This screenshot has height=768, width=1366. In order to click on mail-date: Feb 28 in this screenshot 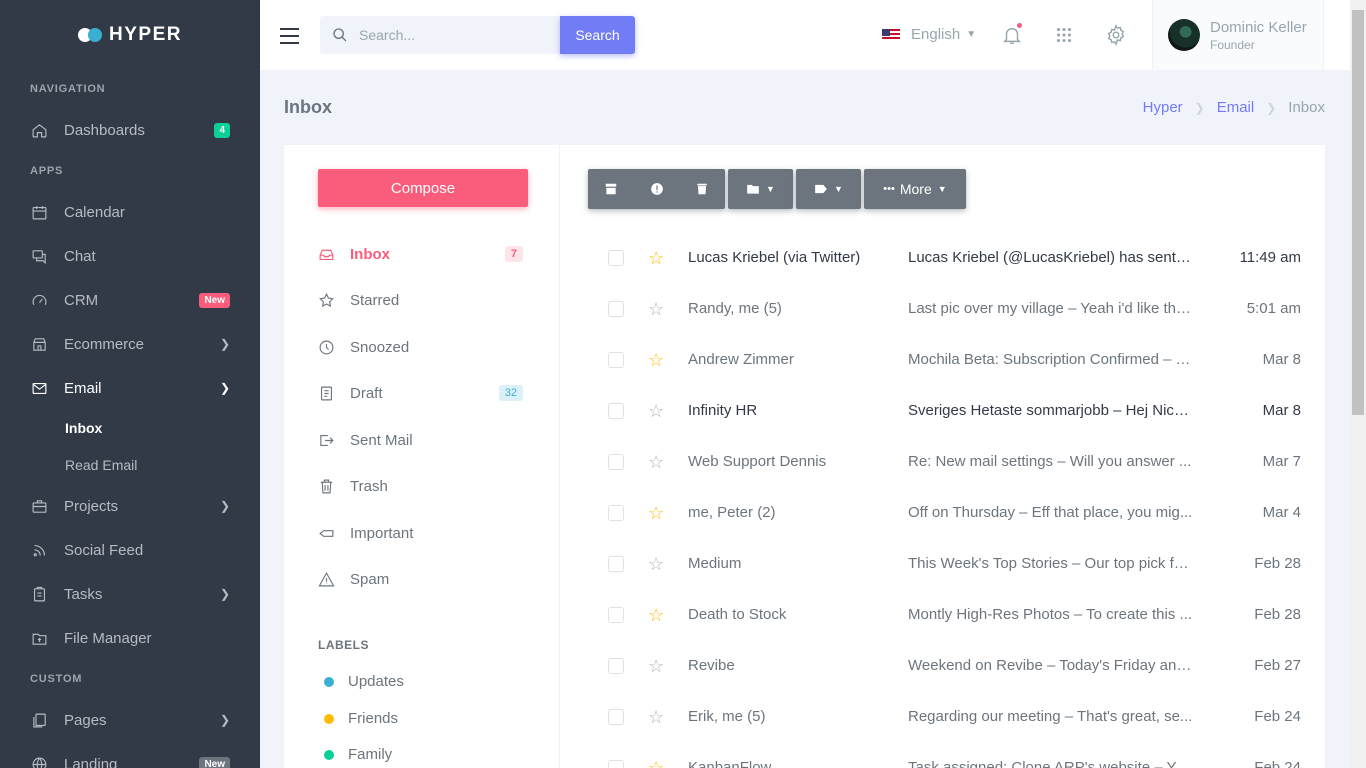, I will do `click(1277, 563)`.